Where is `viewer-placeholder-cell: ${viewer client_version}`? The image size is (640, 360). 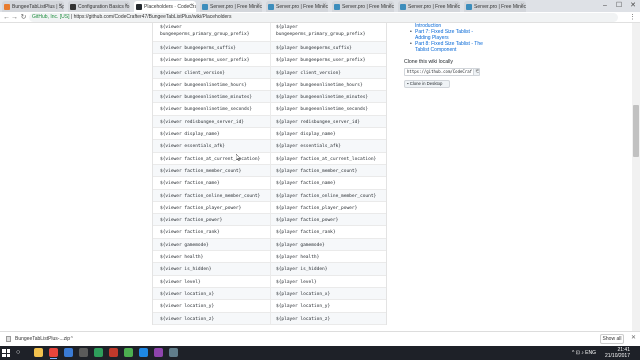 viewer-placeholder-cell: ${viewer client_version} is located at coordinates (193, 73).